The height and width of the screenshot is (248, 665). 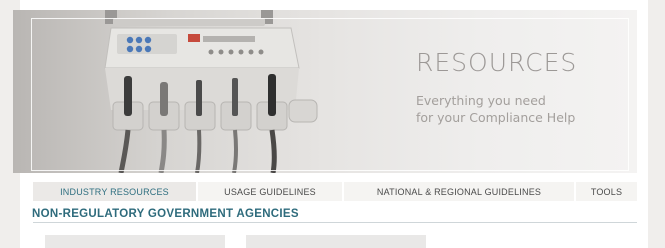 What do you see at coordinates (496, 117) in the screenshot?
I see `hero-subtitle-line2: for your Compliance Help` at bounding box center [496, 117].